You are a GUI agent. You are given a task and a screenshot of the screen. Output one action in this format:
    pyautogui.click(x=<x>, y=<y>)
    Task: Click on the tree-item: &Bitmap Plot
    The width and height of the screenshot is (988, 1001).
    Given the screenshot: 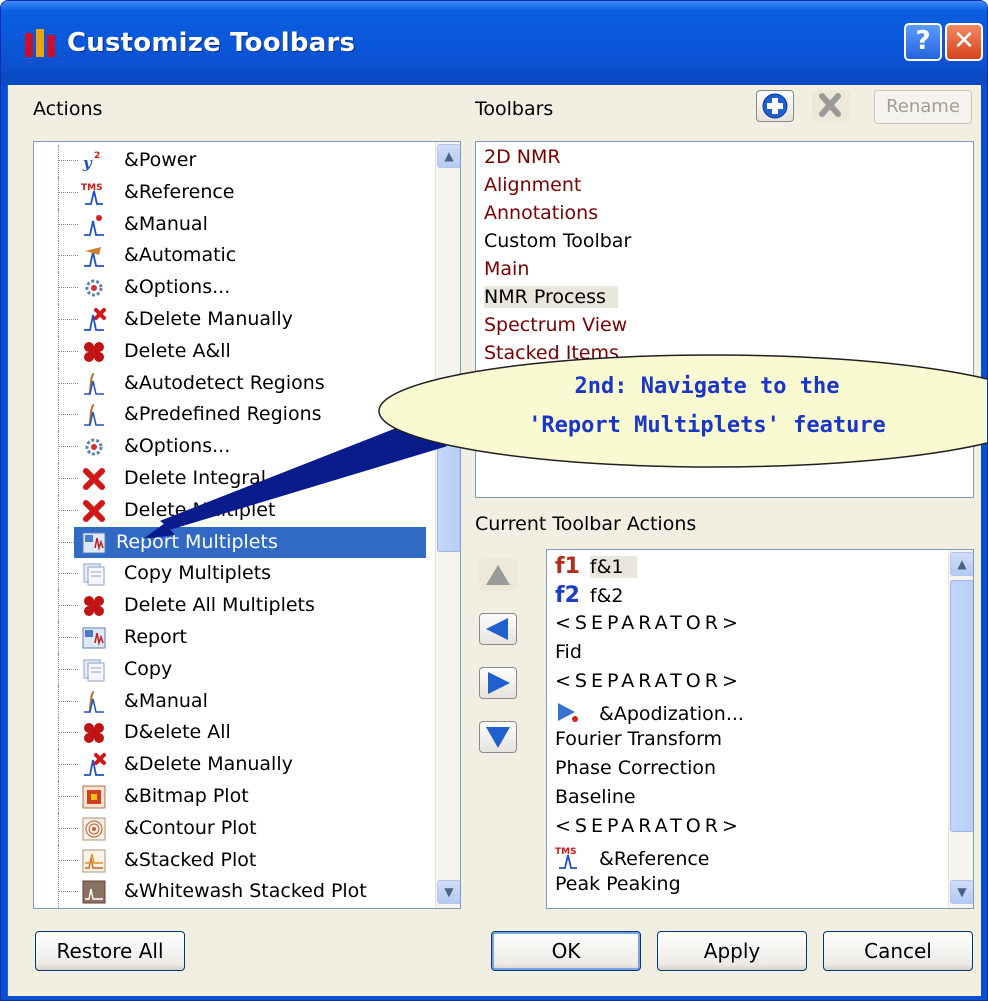 What is the action you would take?
    pyautogui.click(x=230, y=797)
    